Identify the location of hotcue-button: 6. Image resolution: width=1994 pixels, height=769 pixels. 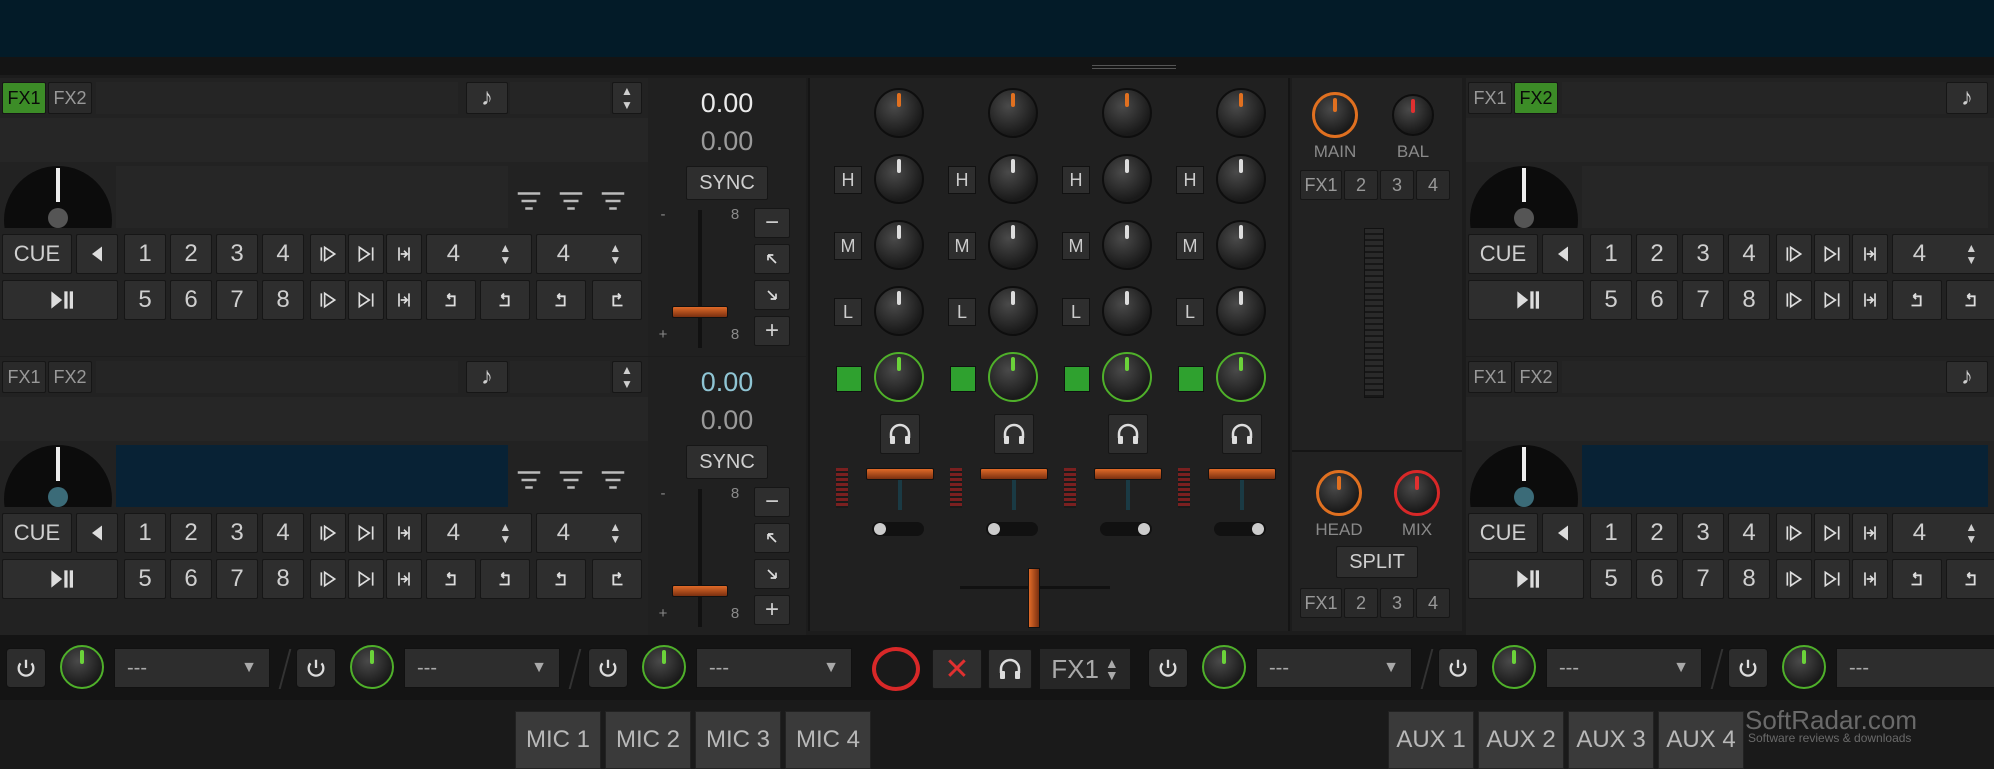
(1657, 579).